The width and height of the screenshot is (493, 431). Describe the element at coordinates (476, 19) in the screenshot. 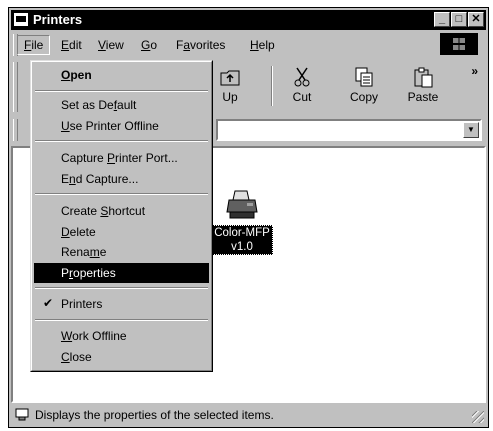

I see `close-button: ✕` at that location.